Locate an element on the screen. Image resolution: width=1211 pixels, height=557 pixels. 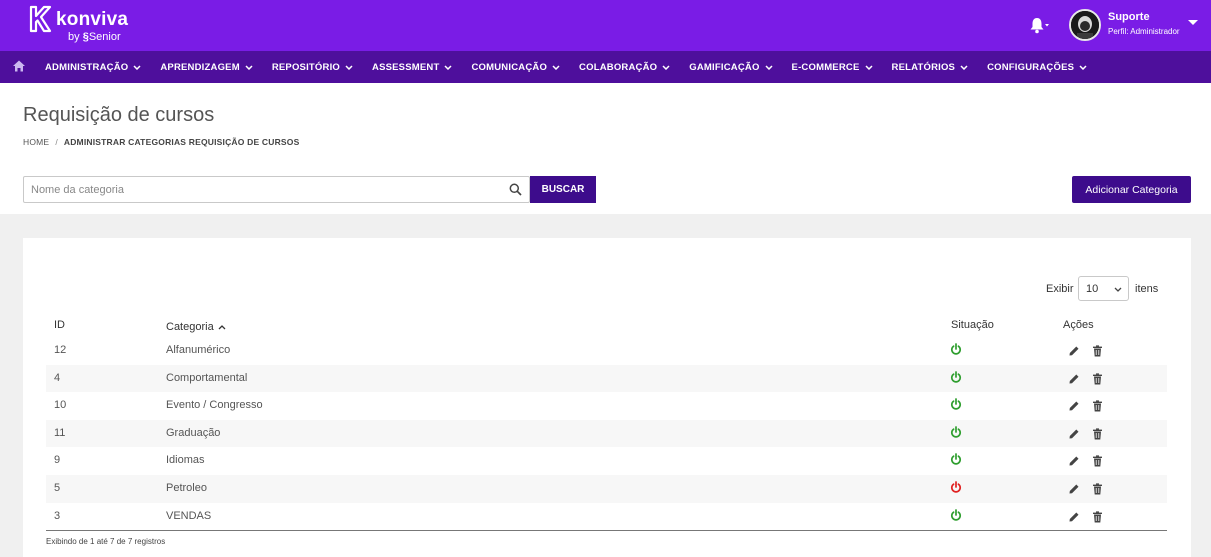
brand-name: konviva is located at coordinates (92, 19).